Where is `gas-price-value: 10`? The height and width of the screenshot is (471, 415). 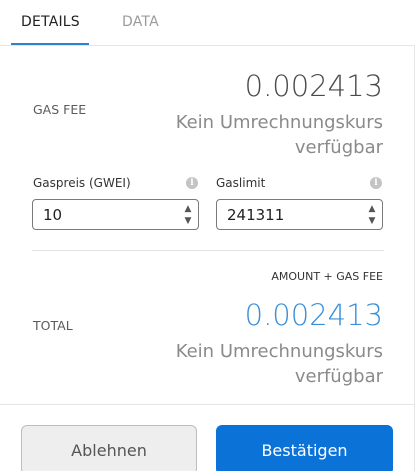 gas-price-value: 10 is located at coordinates (52, 215).